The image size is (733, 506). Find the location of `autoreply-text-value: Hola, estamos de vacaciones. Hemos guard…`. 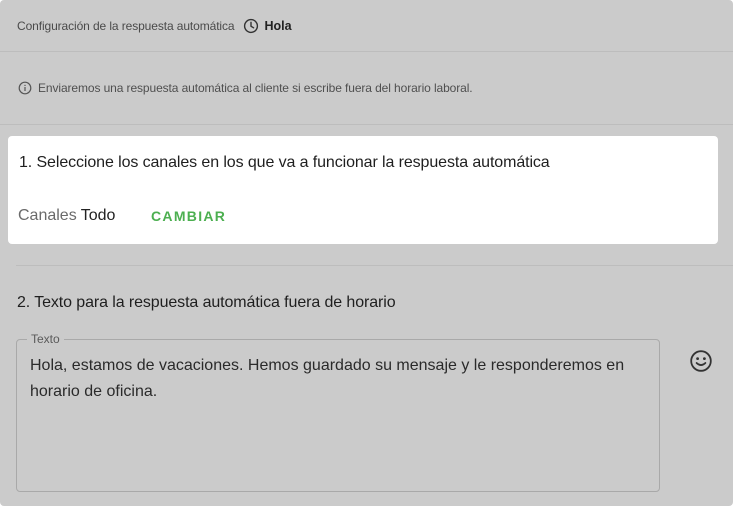

autoreply-text-value: Hola, estamos de vacaciones. Hemos guard… is located at coordinates (335, 379).